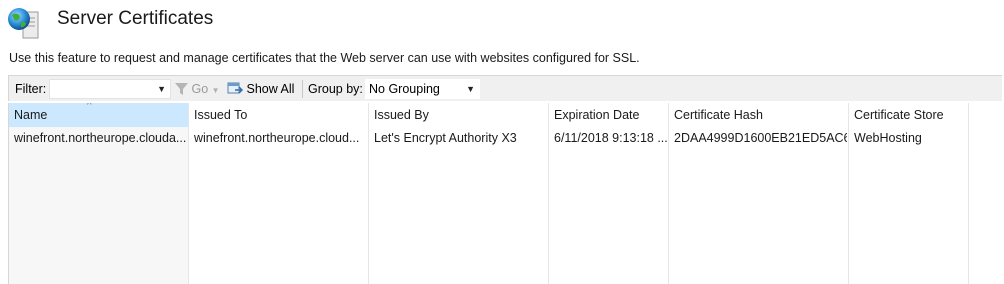  What do you see at coordinates (759, 115) in the screenshot?
I see `column-header-certificate-hash: Certificate Hash` at bounding box center [759, 115].